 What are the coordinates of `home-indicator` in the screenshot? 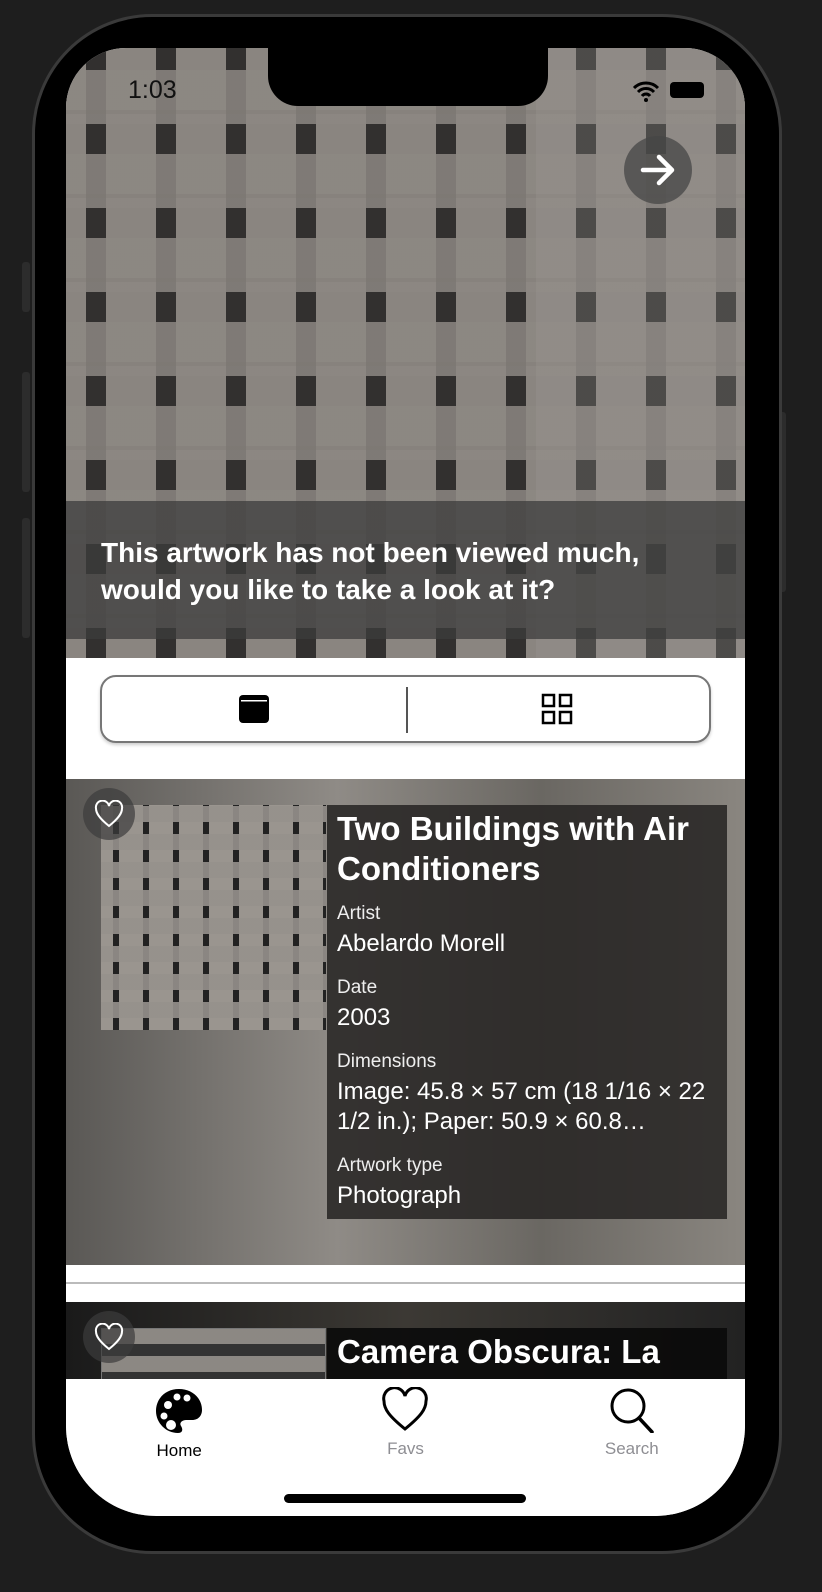 It's located at (405, 1498).